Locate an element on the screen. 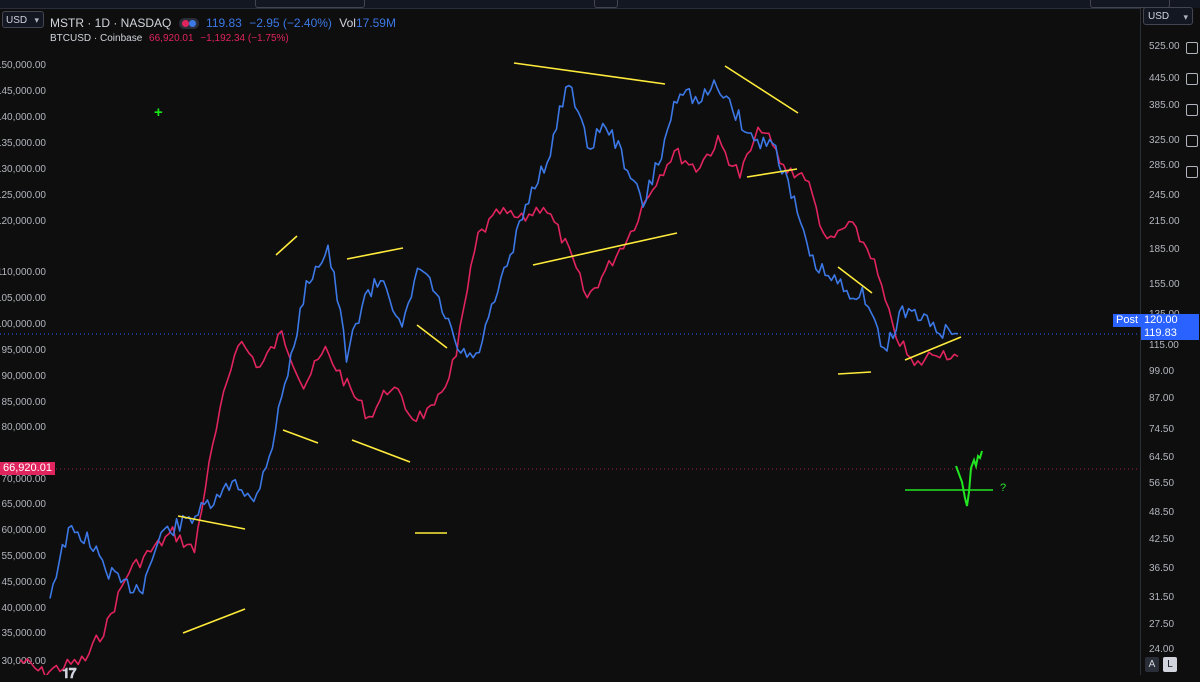 This screenshot has width=1200, height=682. left-axis-tick: 45,000.00 is located at coordinates (24, 582).